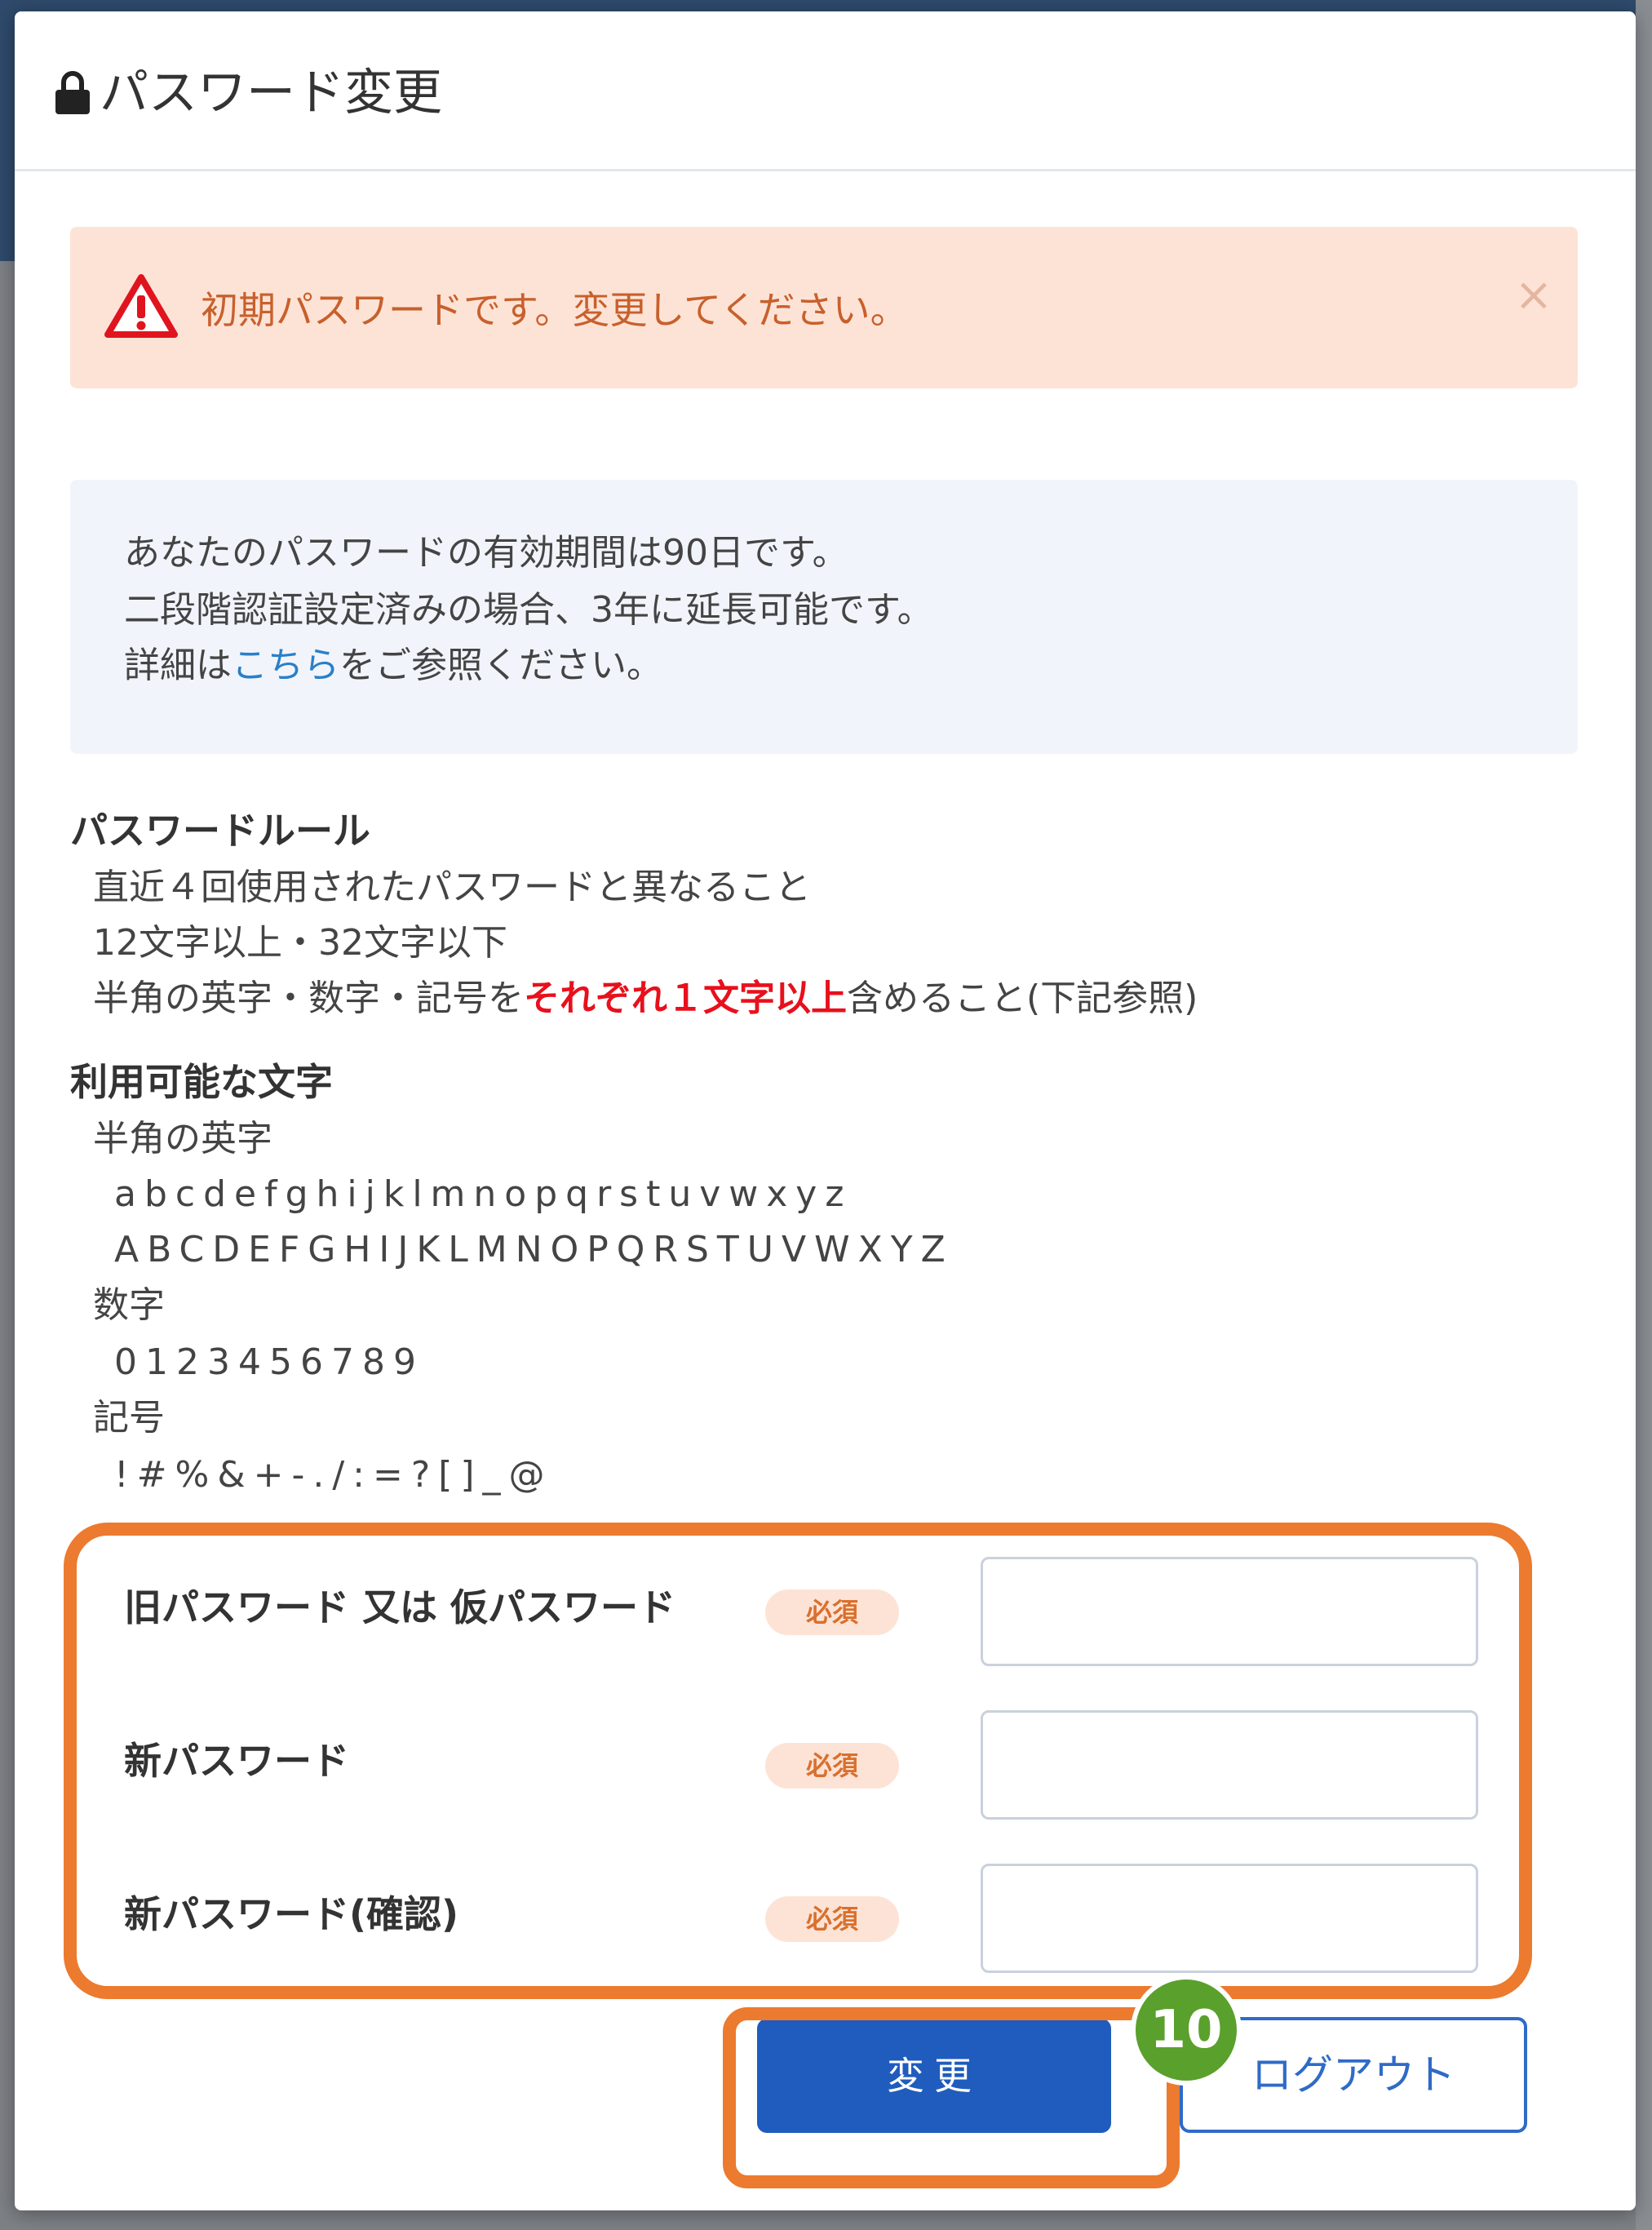 The width and height of the screenshot is (1652, 2230). I want to click on info-details: 詳細はこちらをご参照ください。, so click(393, 665).